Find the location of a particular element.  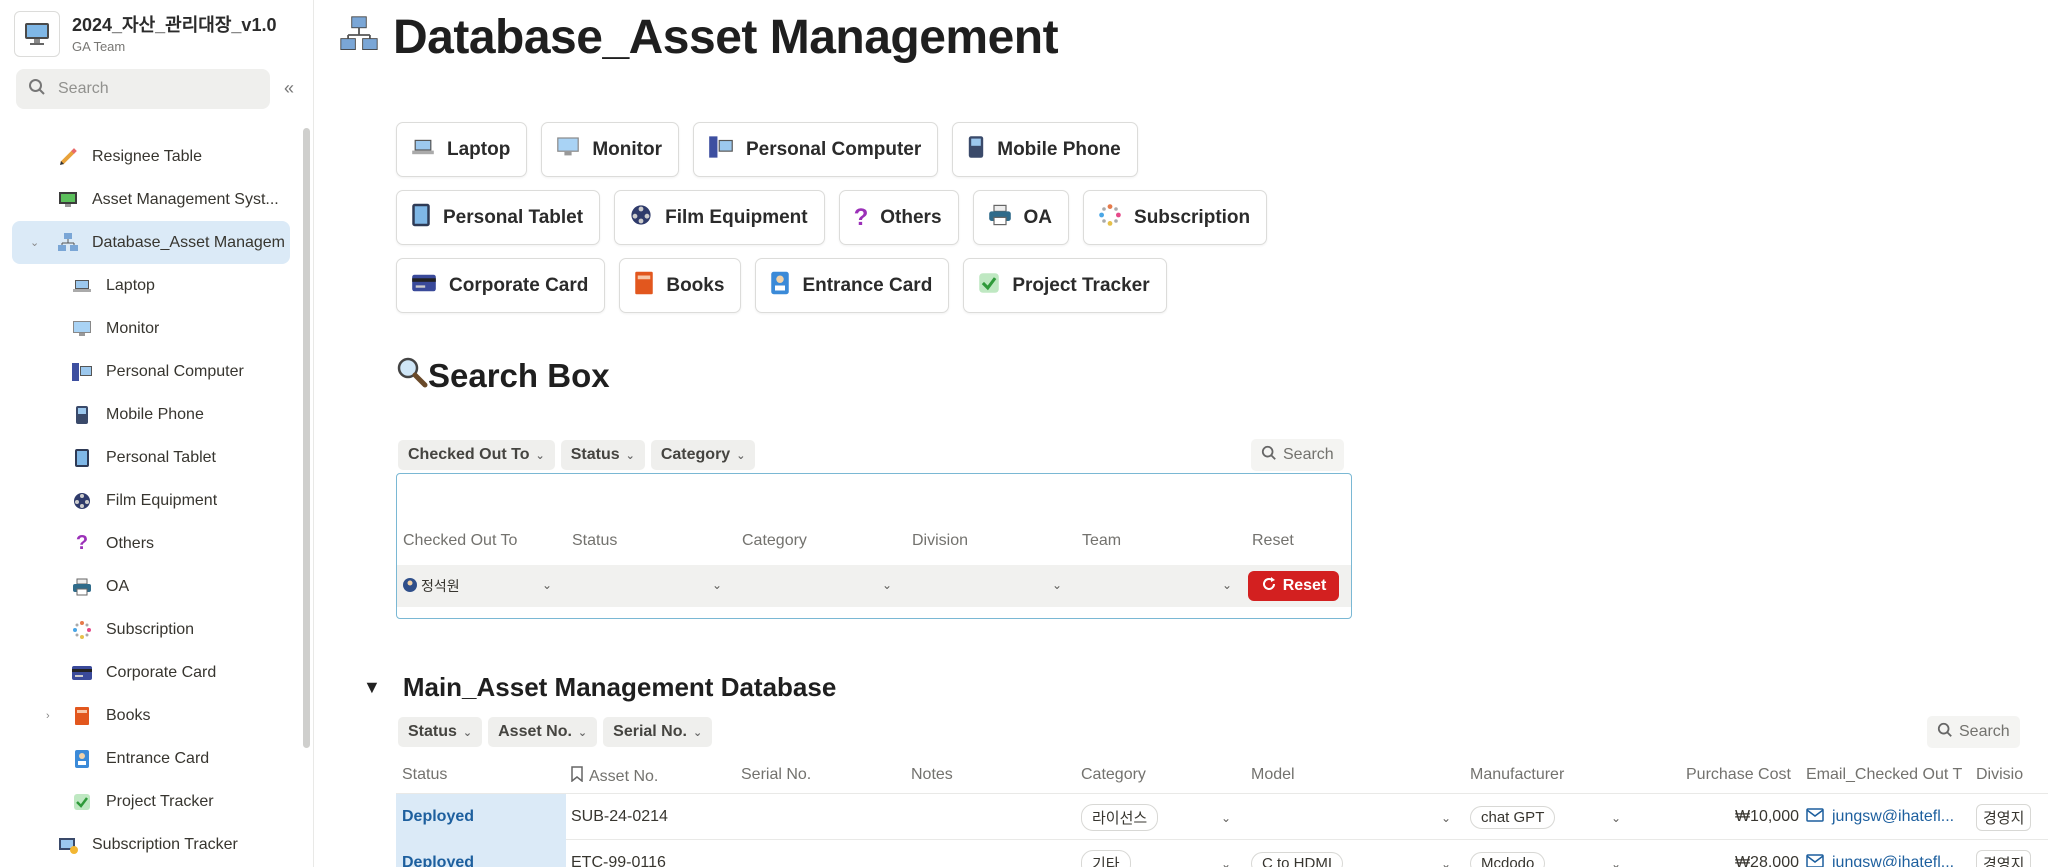

sidebar-item-mobile-phone: Mobile Phone is located at coordinates (151, 414).